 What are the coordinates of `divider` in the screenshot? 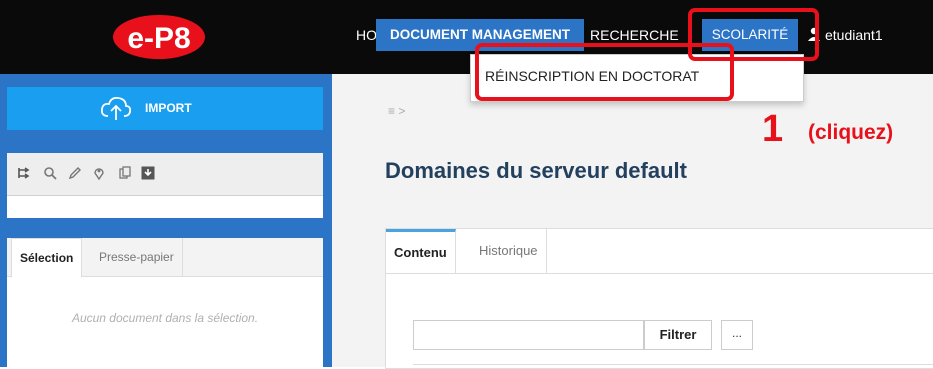 It's located at (673, 364).